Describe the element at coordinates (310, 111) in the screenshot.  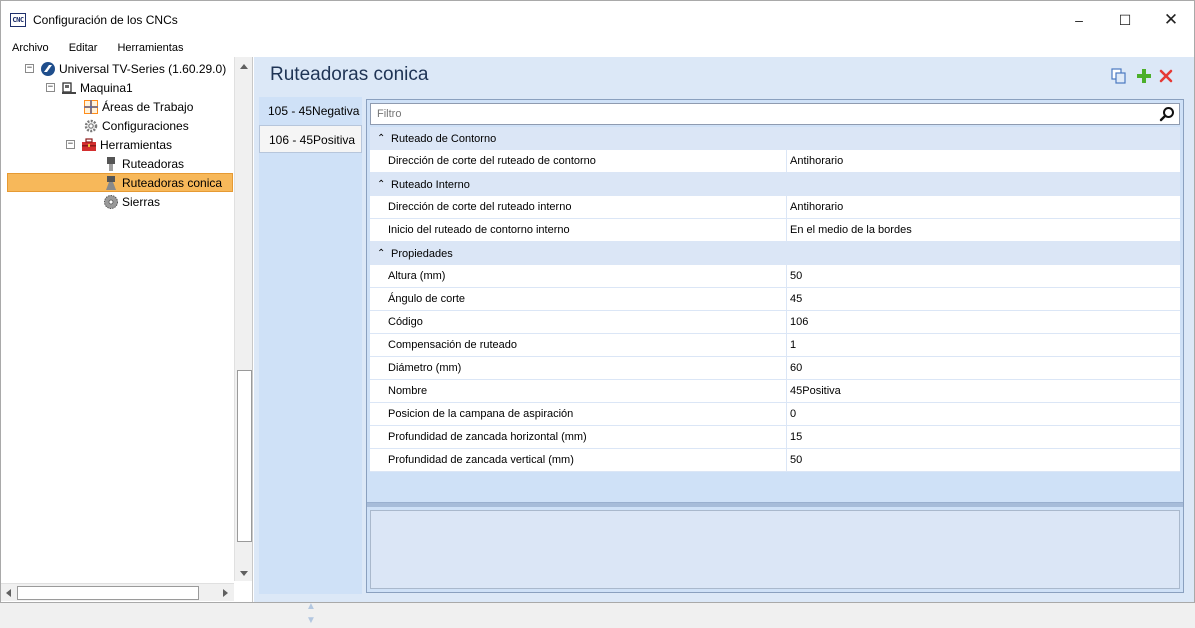
I see `tab-105-45negativa: 105 - 45Negativa` at that location.